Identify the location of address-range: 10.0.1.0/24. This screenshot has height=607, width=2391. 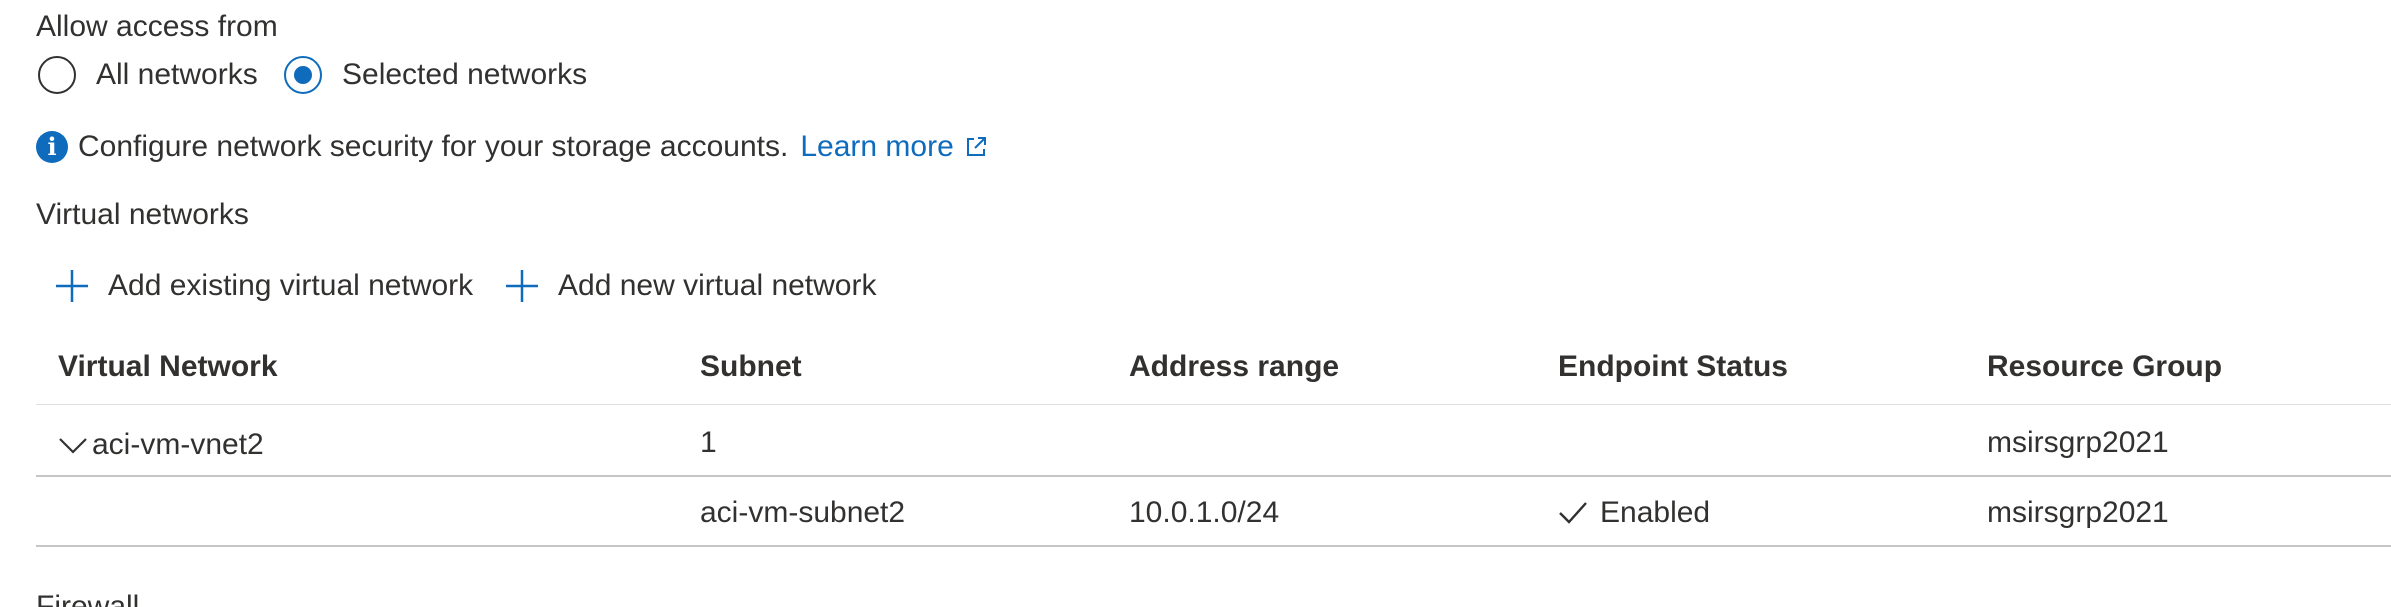
(1204, 512).